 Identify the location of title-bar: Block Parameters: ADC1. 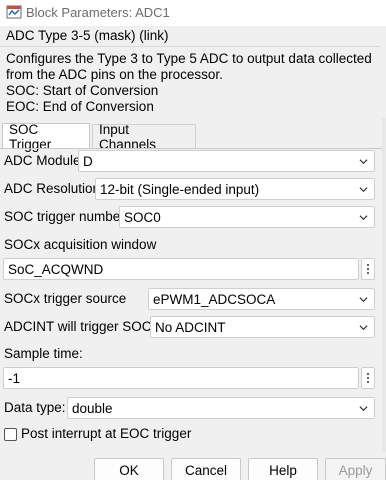
(193, 13).